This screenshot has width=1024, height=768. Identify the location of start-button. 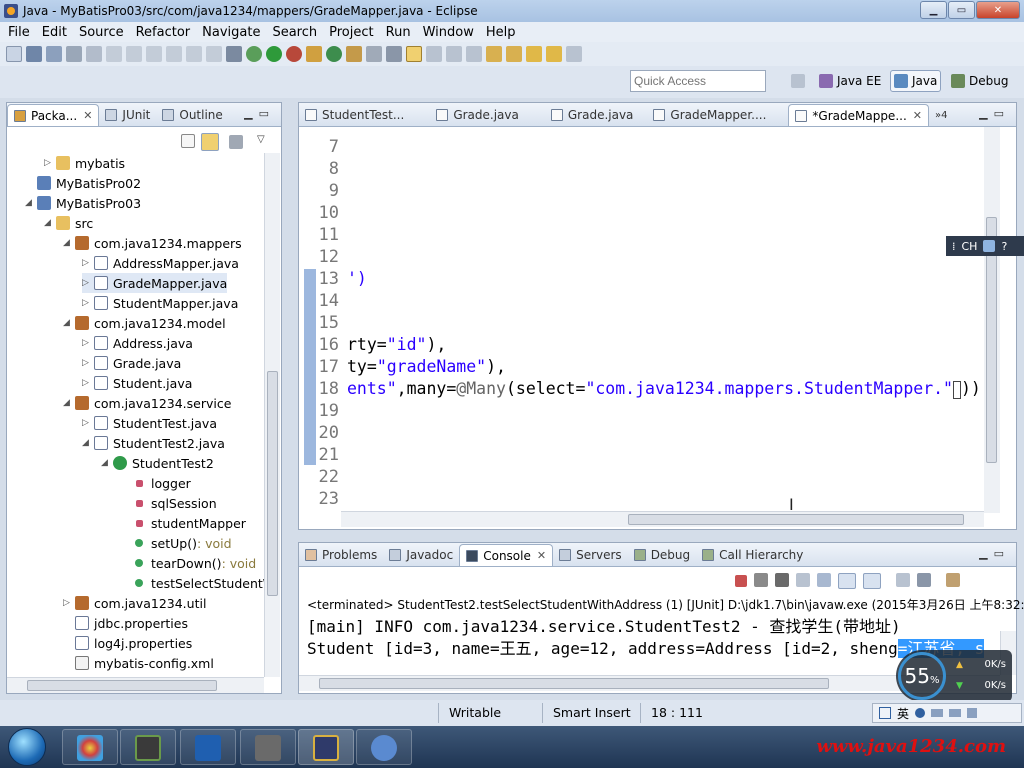
(27, 747).